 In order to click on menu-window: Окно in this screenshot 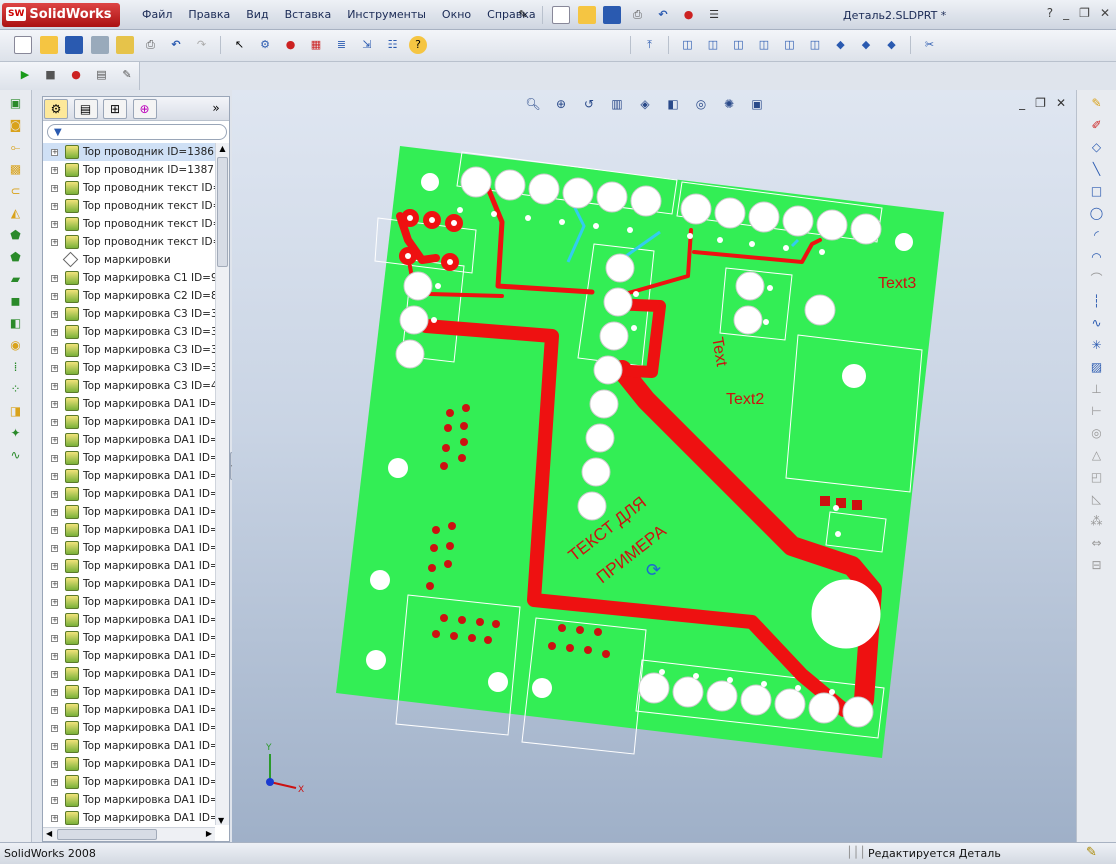, I will do `click(456, 15)`.